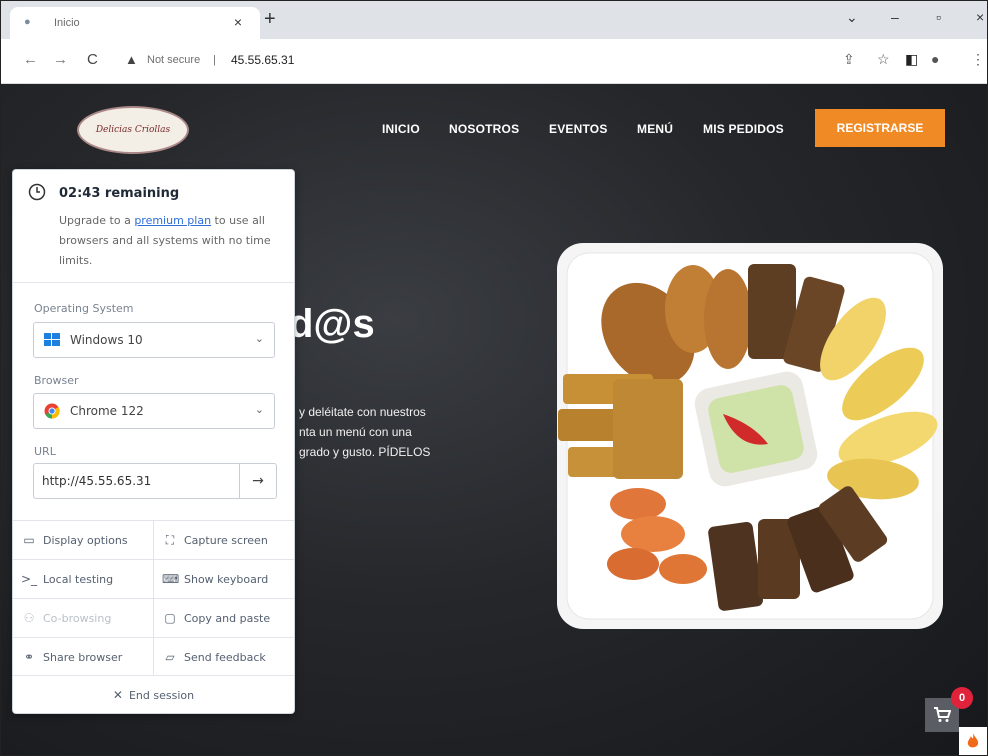 The width and height of the screenshot is (988, 756). What do you see at coordinates (92, 59) in the screenshot?
I see `reload-icon: C` at bounding box center [92, 59].